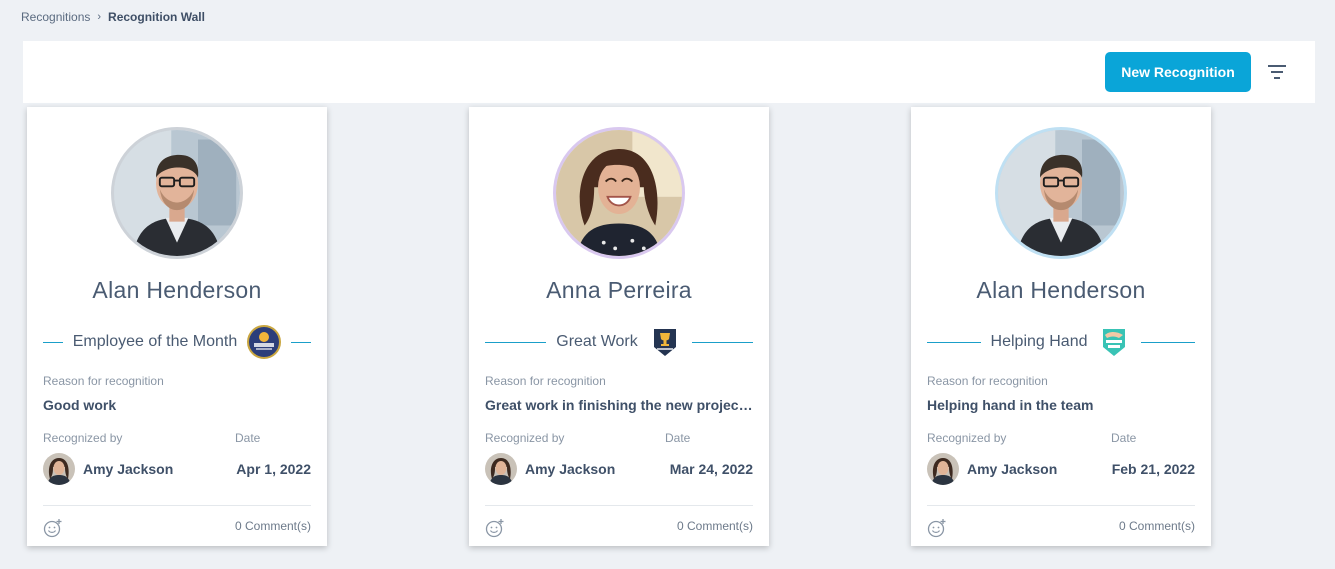  I want to click on date-value: Mar 24, 2022, so click(711, 469).